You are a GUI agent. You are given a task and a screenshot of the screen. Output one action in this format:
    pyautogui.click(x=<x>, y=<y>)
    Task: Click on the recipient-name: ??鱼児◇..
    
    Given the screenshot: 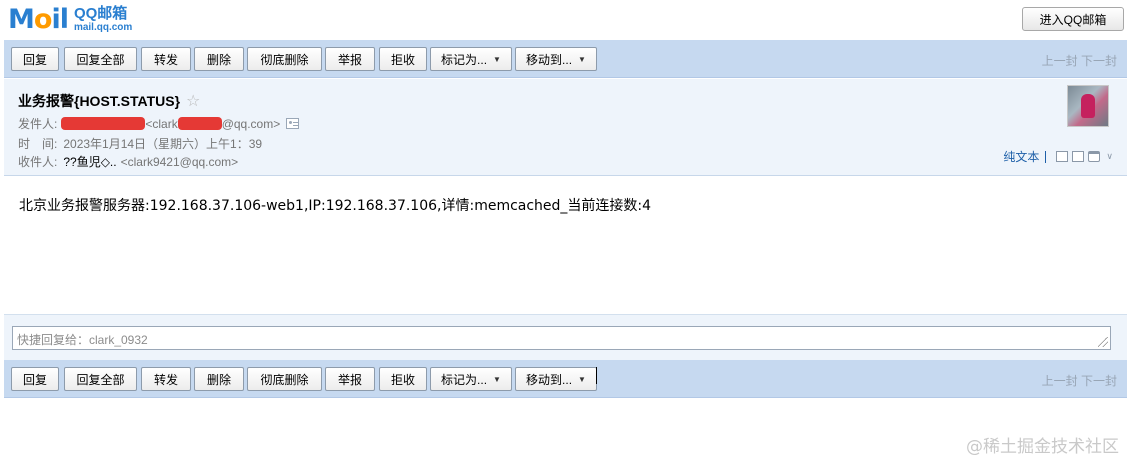 What is the action you would take?
    pyautogui.click(x=89, y=161)
    